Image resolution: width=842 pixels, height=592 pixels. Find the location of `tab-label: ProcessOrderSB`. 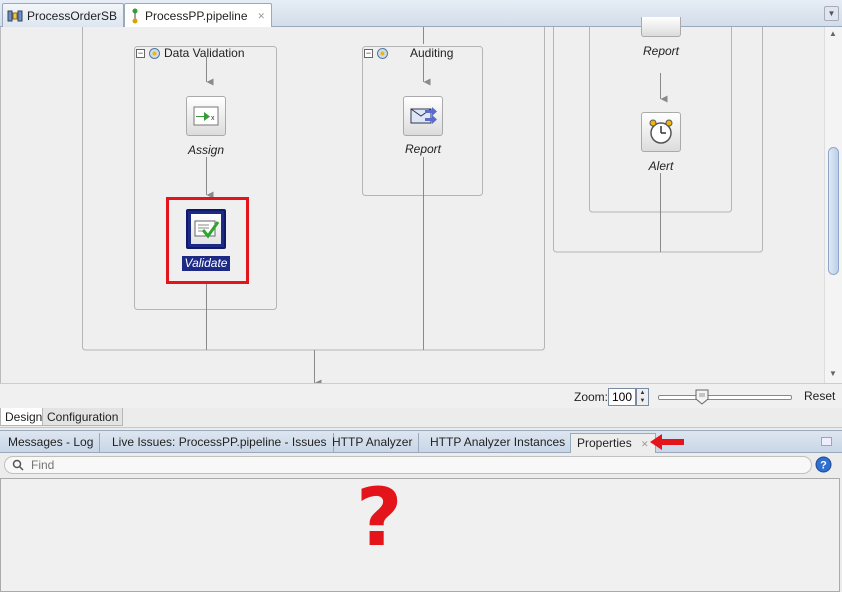

tab-label: ProcessOrderSB is located at coordinates (72, 15).